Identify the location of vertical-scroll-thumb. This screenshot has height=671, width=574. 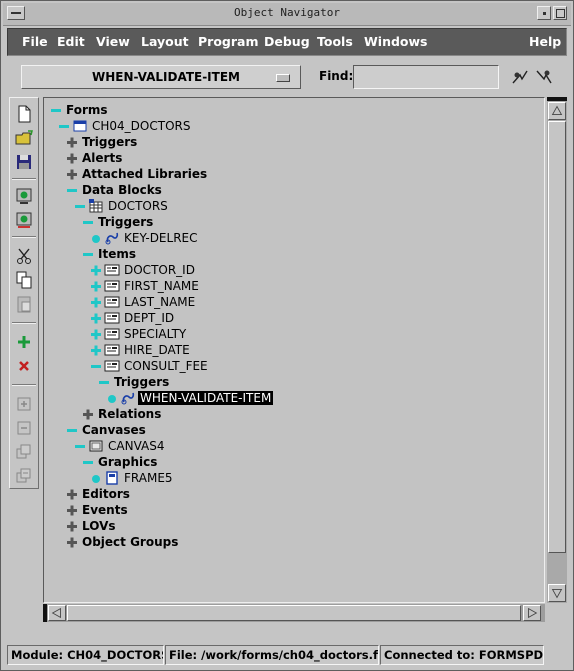
(557, 337).